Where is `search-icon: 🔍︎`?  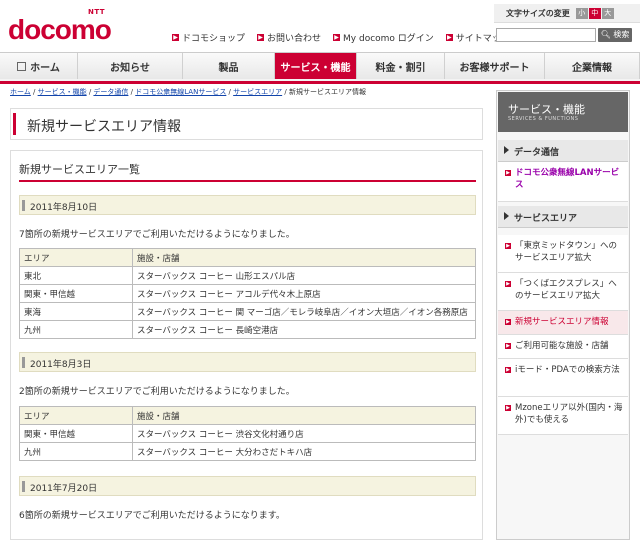 search-icon: 🔍︎ is located at coordinates (605, 34).